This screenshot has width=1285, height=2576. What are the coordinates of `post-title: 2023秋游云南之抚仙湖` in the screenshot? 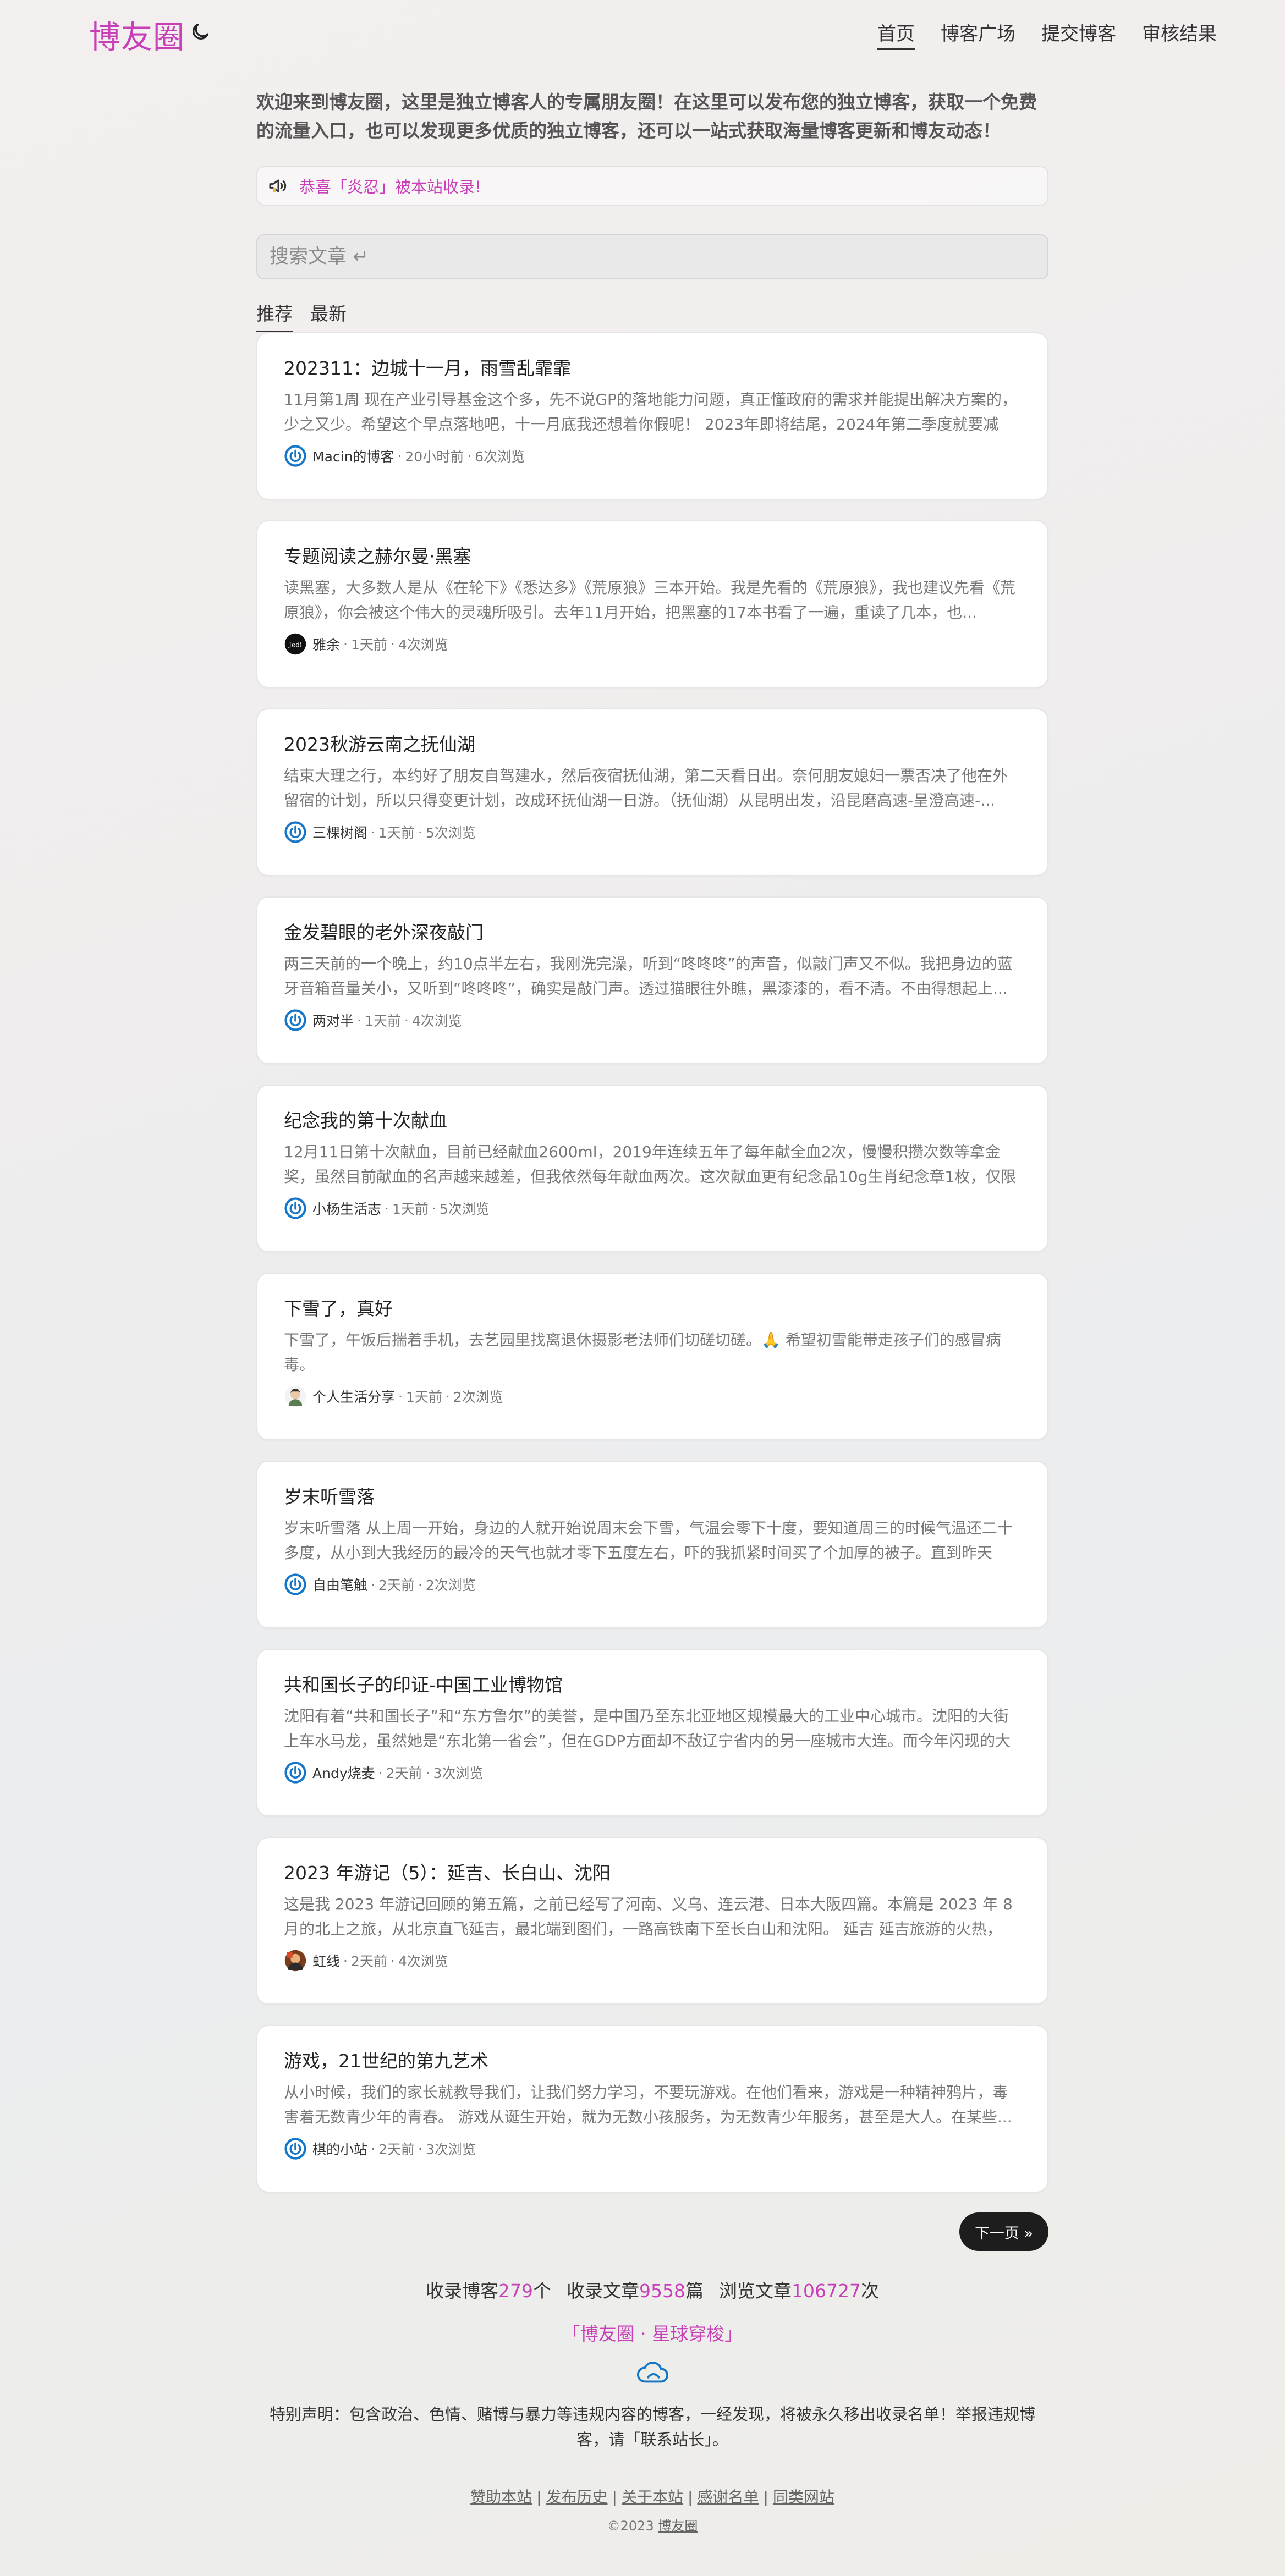 It's located at (652, 745).